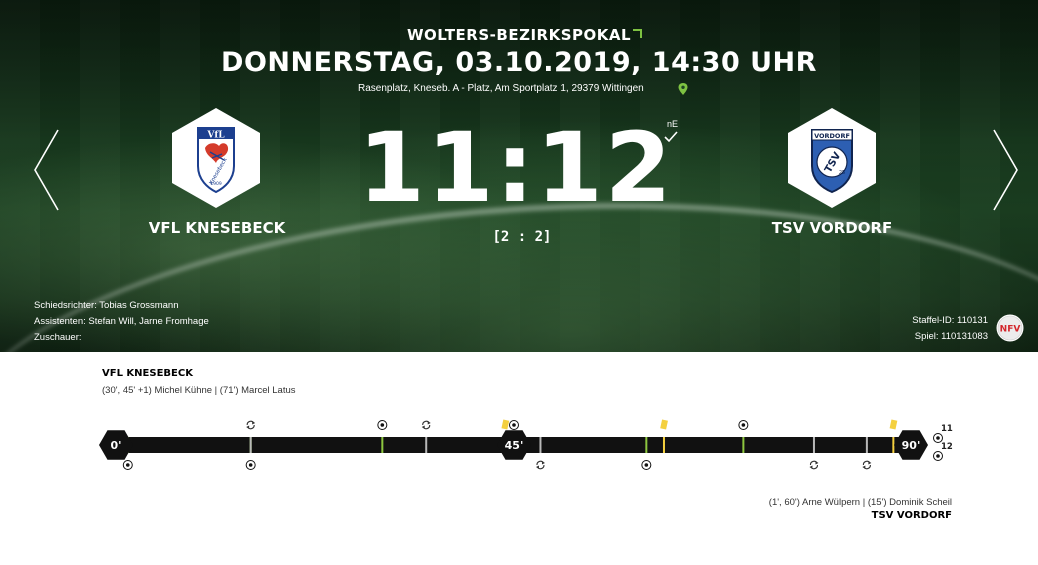 Image resolution: width=1038 pixels, height=565 pixels. What do you see at coordinates (519, 62) in the screenshot?
I see `match-datetime: DONNERSTAG, 03.10.2019, 14:30 UHR` at bounding box center [519, 62].